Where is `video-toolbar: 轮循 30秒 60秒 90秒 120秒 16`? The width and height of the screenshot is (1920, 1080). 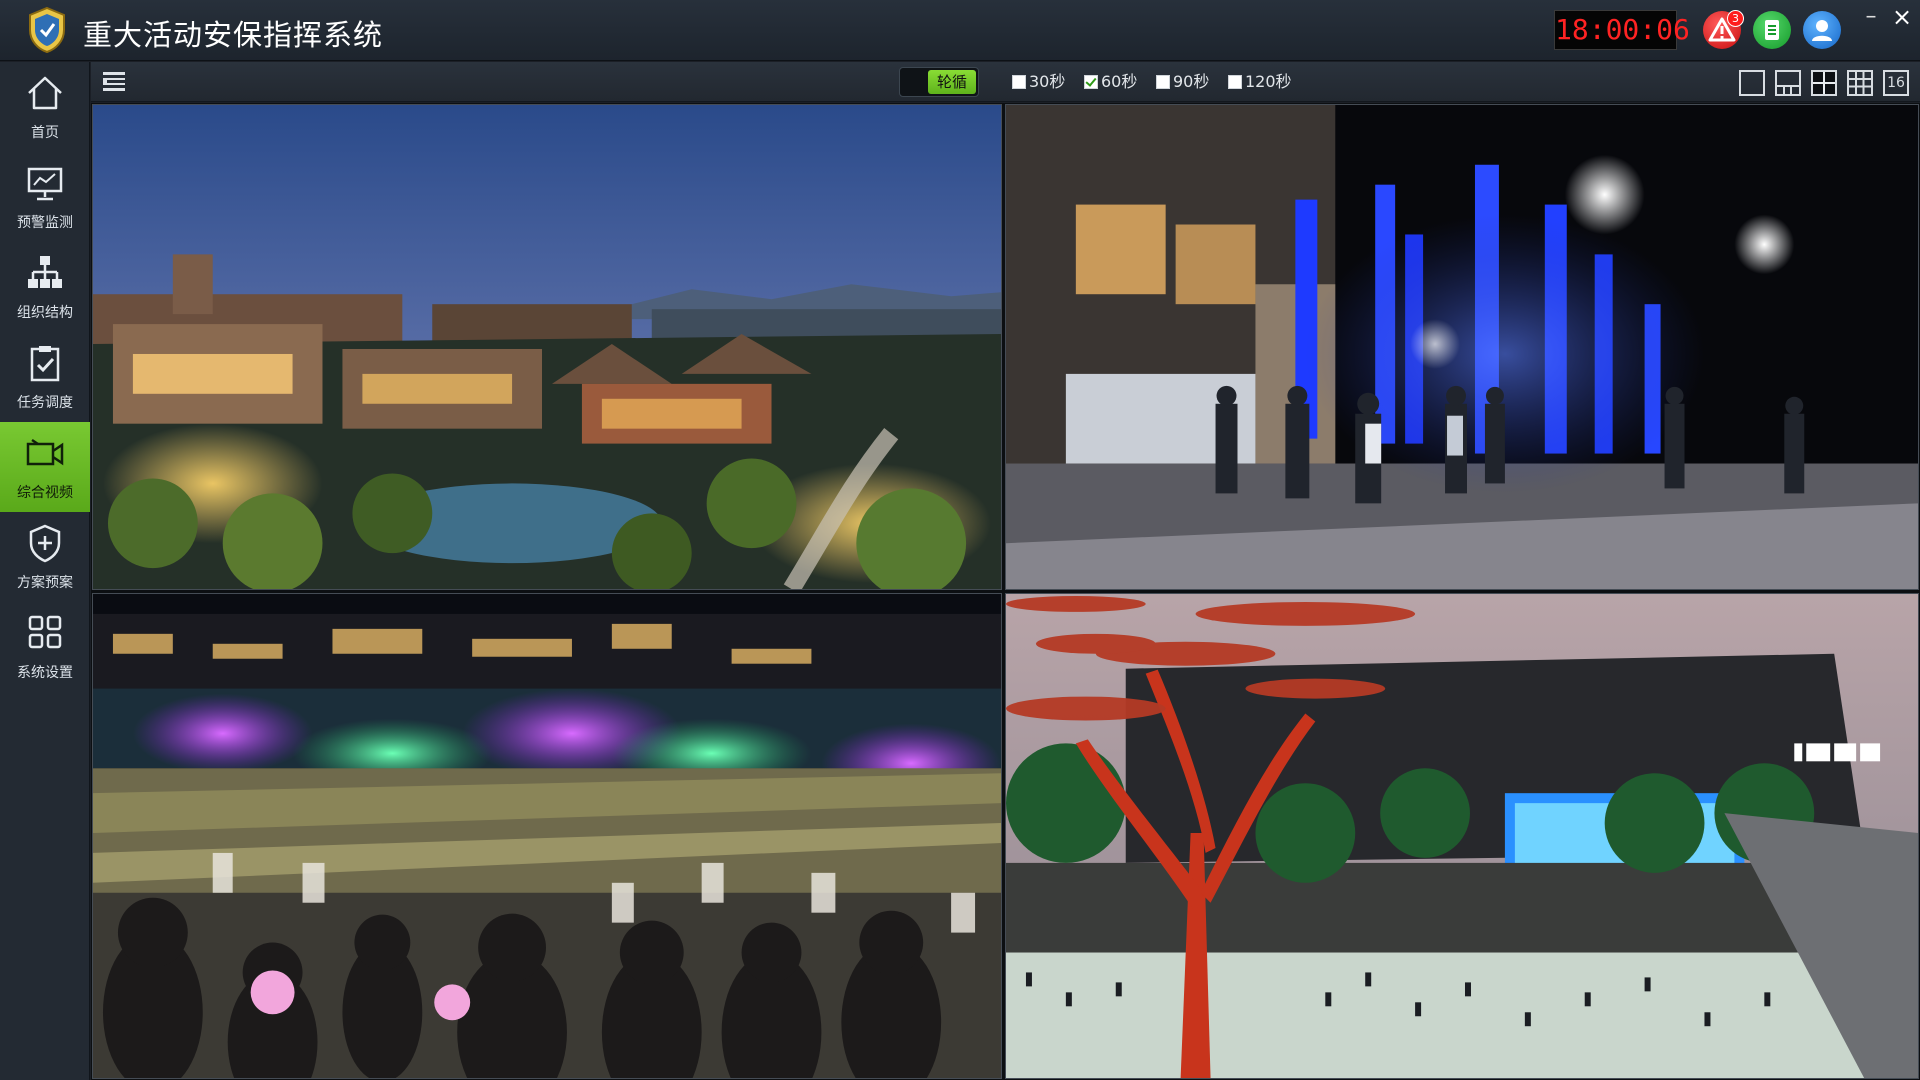 video-toolbar: 轮循 30秒 60秒 90秒 120秒 16 is located at coordinates (1005, 82).